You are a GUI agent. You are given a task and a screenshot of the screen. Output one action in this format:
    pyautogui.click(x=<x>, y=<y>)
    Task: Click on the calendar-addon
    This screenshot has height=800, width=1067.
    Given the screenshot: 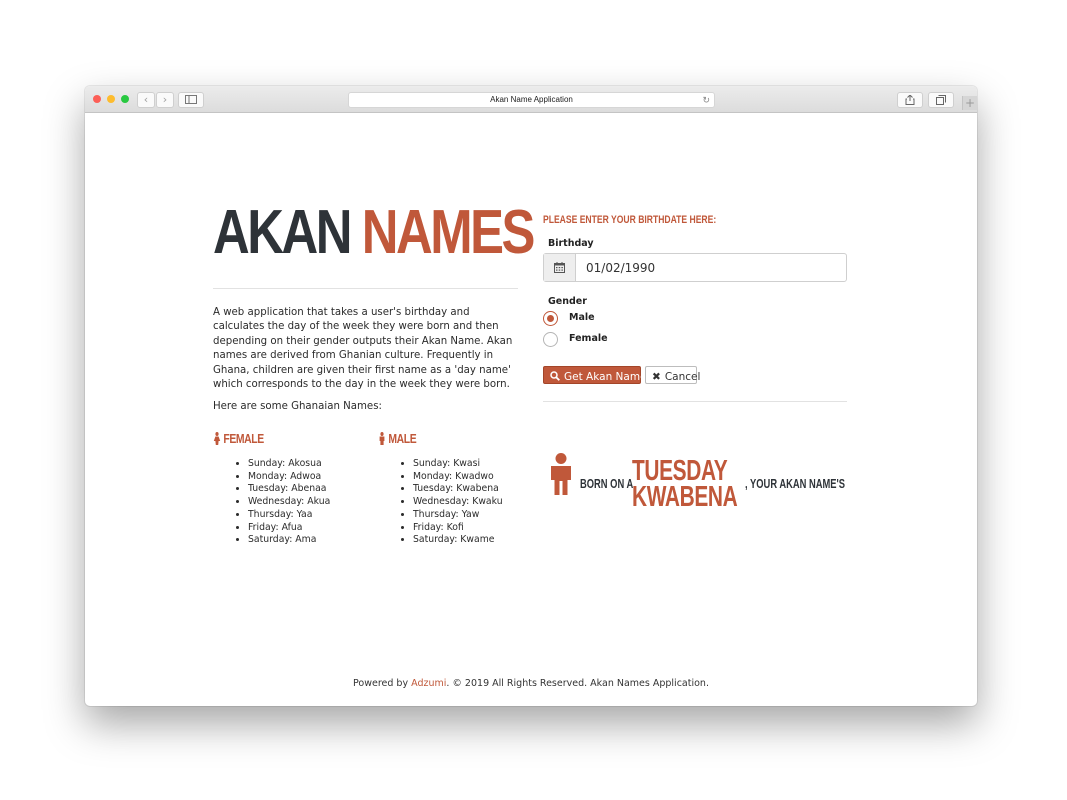 What is the action you would take?
    pyautogui.click(x=560, y=267)
    